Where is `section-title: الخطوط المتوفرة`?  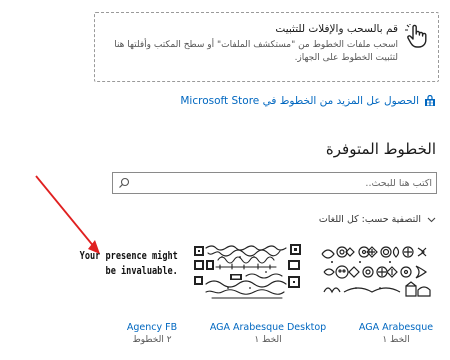
section-title: الخطوط المتوفرة is located at coordinates (380, 149).